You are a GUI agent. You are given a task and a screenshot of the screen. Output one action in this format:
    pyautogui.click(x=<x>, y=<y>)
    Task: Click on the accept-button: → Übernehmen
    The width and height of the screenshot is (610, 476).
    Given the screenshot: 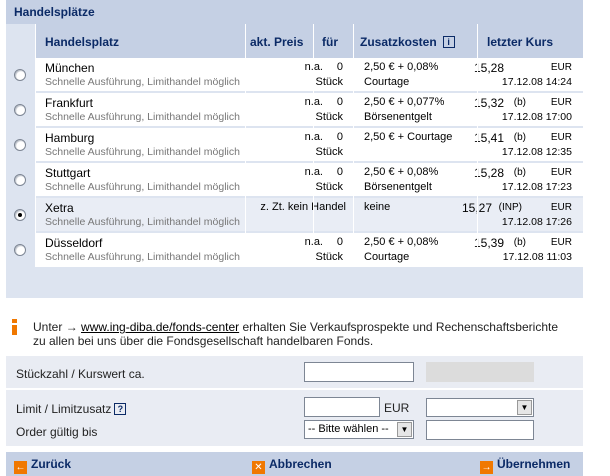 What is the action you would take?
    pyautogui.click(x=525, y=465)
    